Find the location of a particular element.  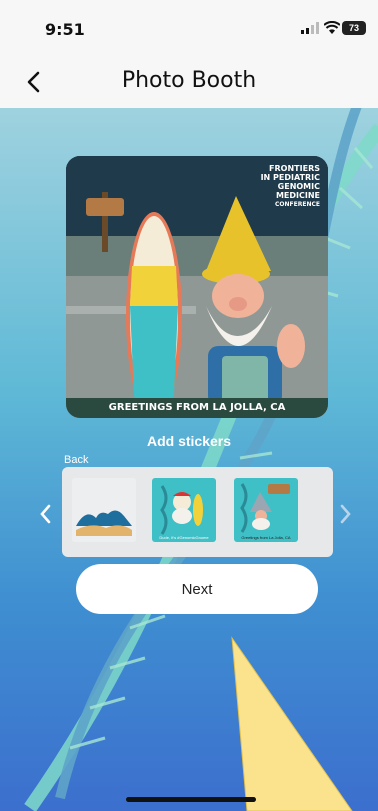

status-time: 9:51 is located at coordinates (65, 29).